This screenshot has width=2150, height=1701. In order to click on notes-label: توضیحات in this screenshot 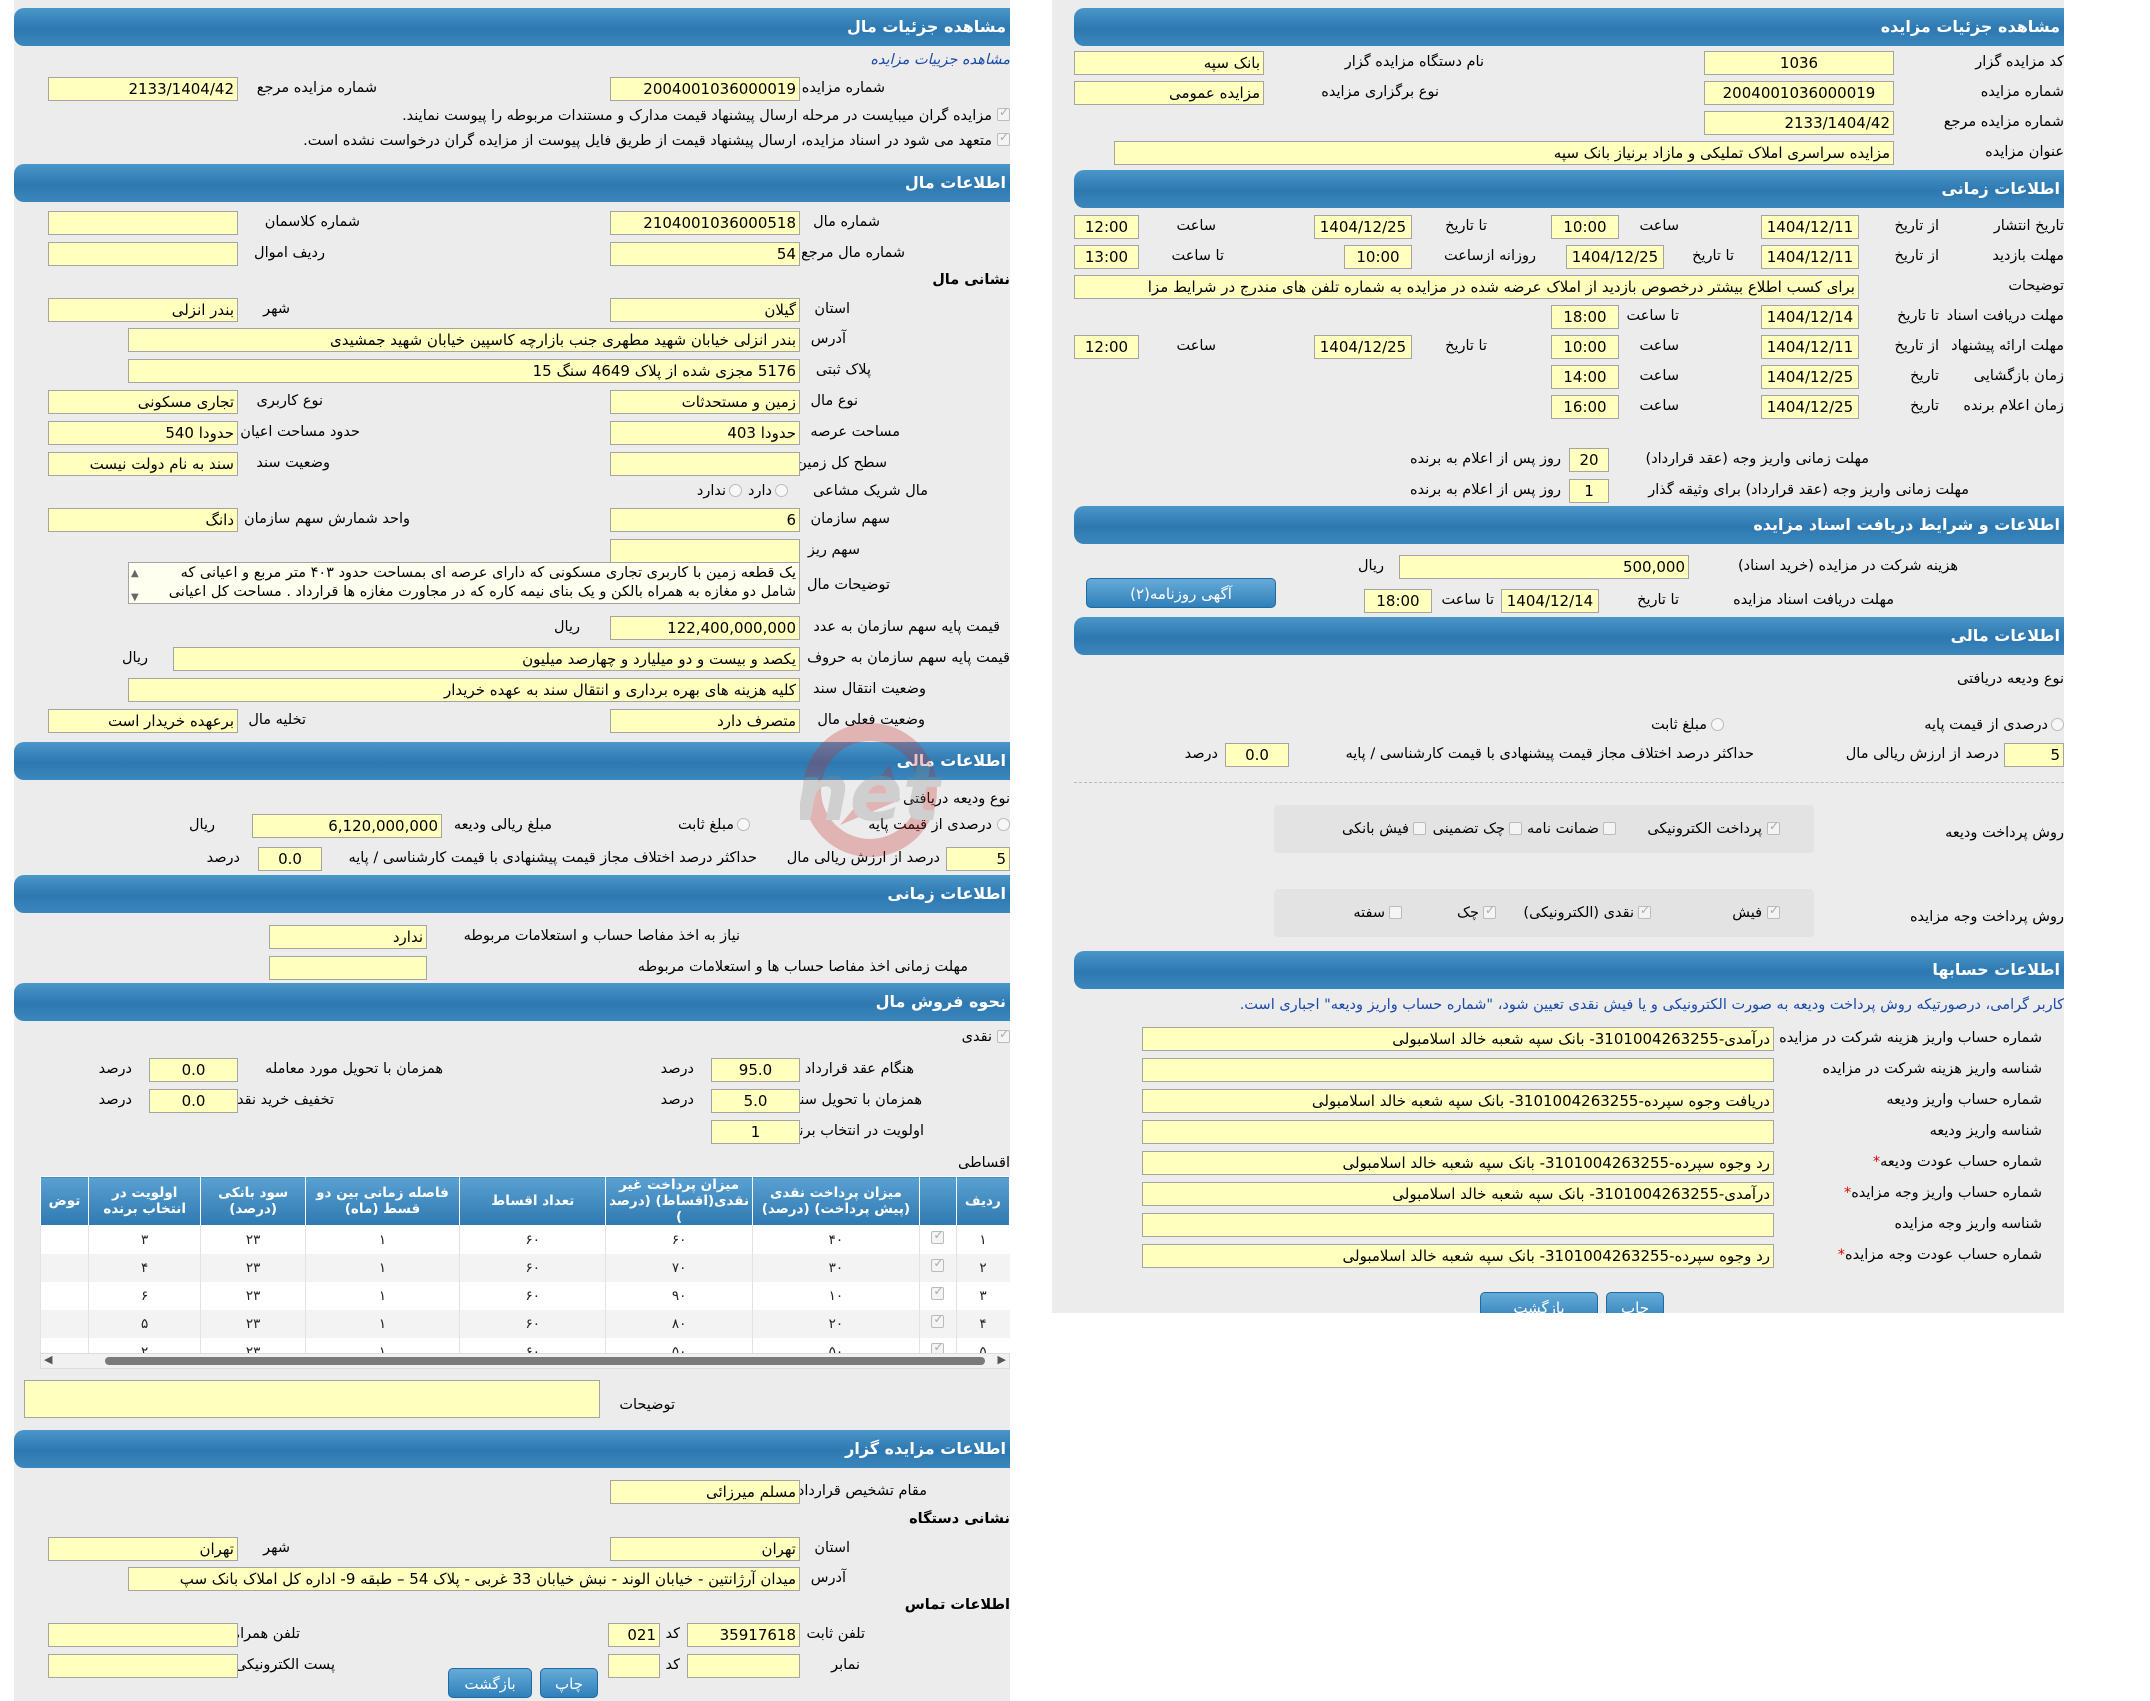, I will do `click(647, 1405)`.